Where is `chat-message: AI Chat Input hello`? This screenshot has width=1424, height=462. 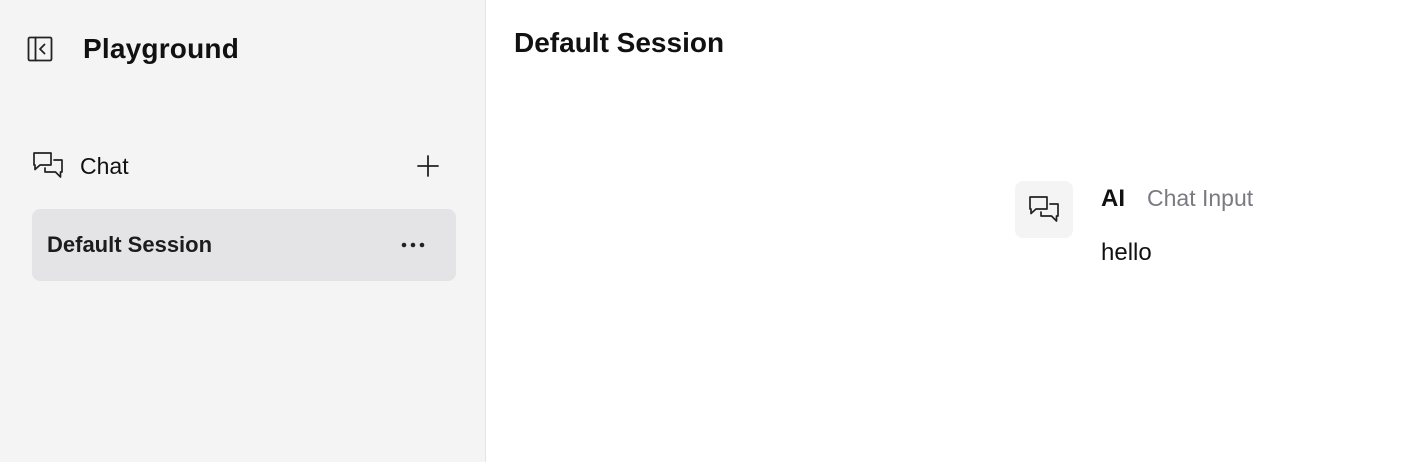 chat-message: AI Chat Input hello is located at coordinates (1134, 224).